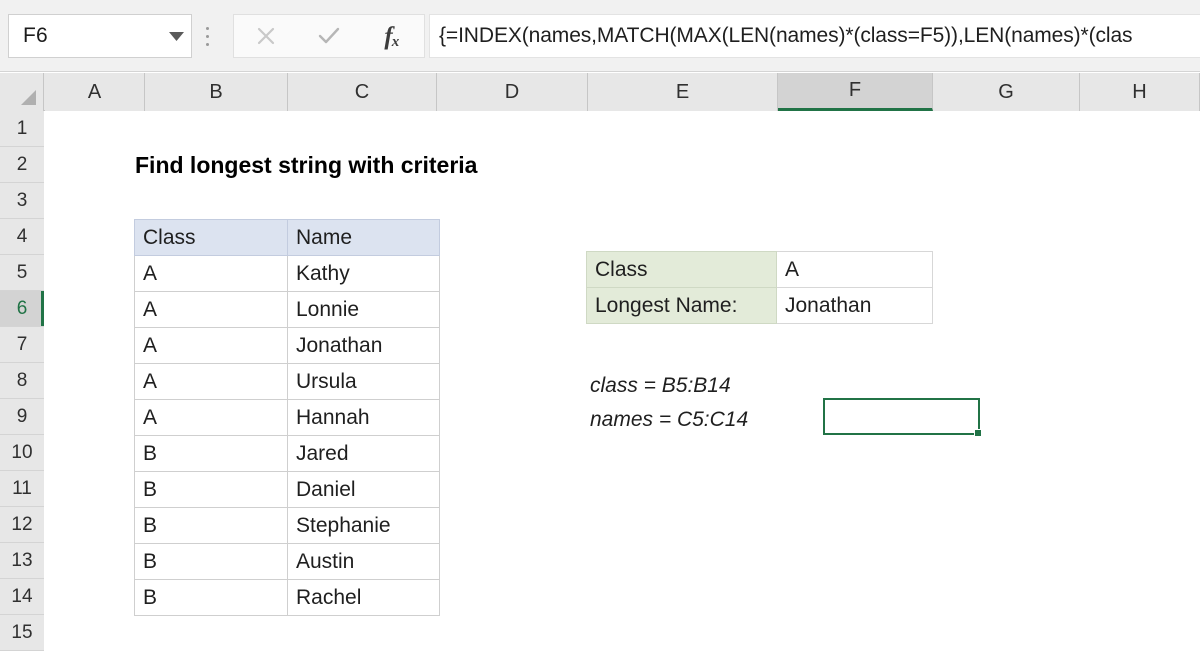  I want to click on column-header-label: C, so click(362, 91).